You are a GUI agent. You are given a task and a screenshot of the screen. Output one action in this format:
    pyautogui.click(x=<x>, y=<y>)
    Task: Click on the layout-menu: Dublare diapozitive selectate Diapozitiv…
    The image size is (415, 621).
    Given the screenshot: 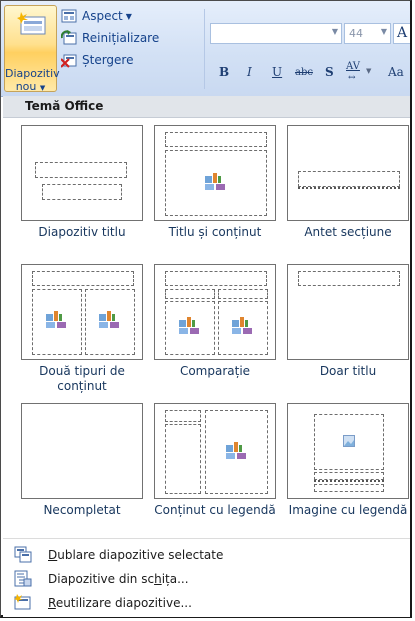 What is the action you would take?
    pyautogui.click(x=206, y=577)
    